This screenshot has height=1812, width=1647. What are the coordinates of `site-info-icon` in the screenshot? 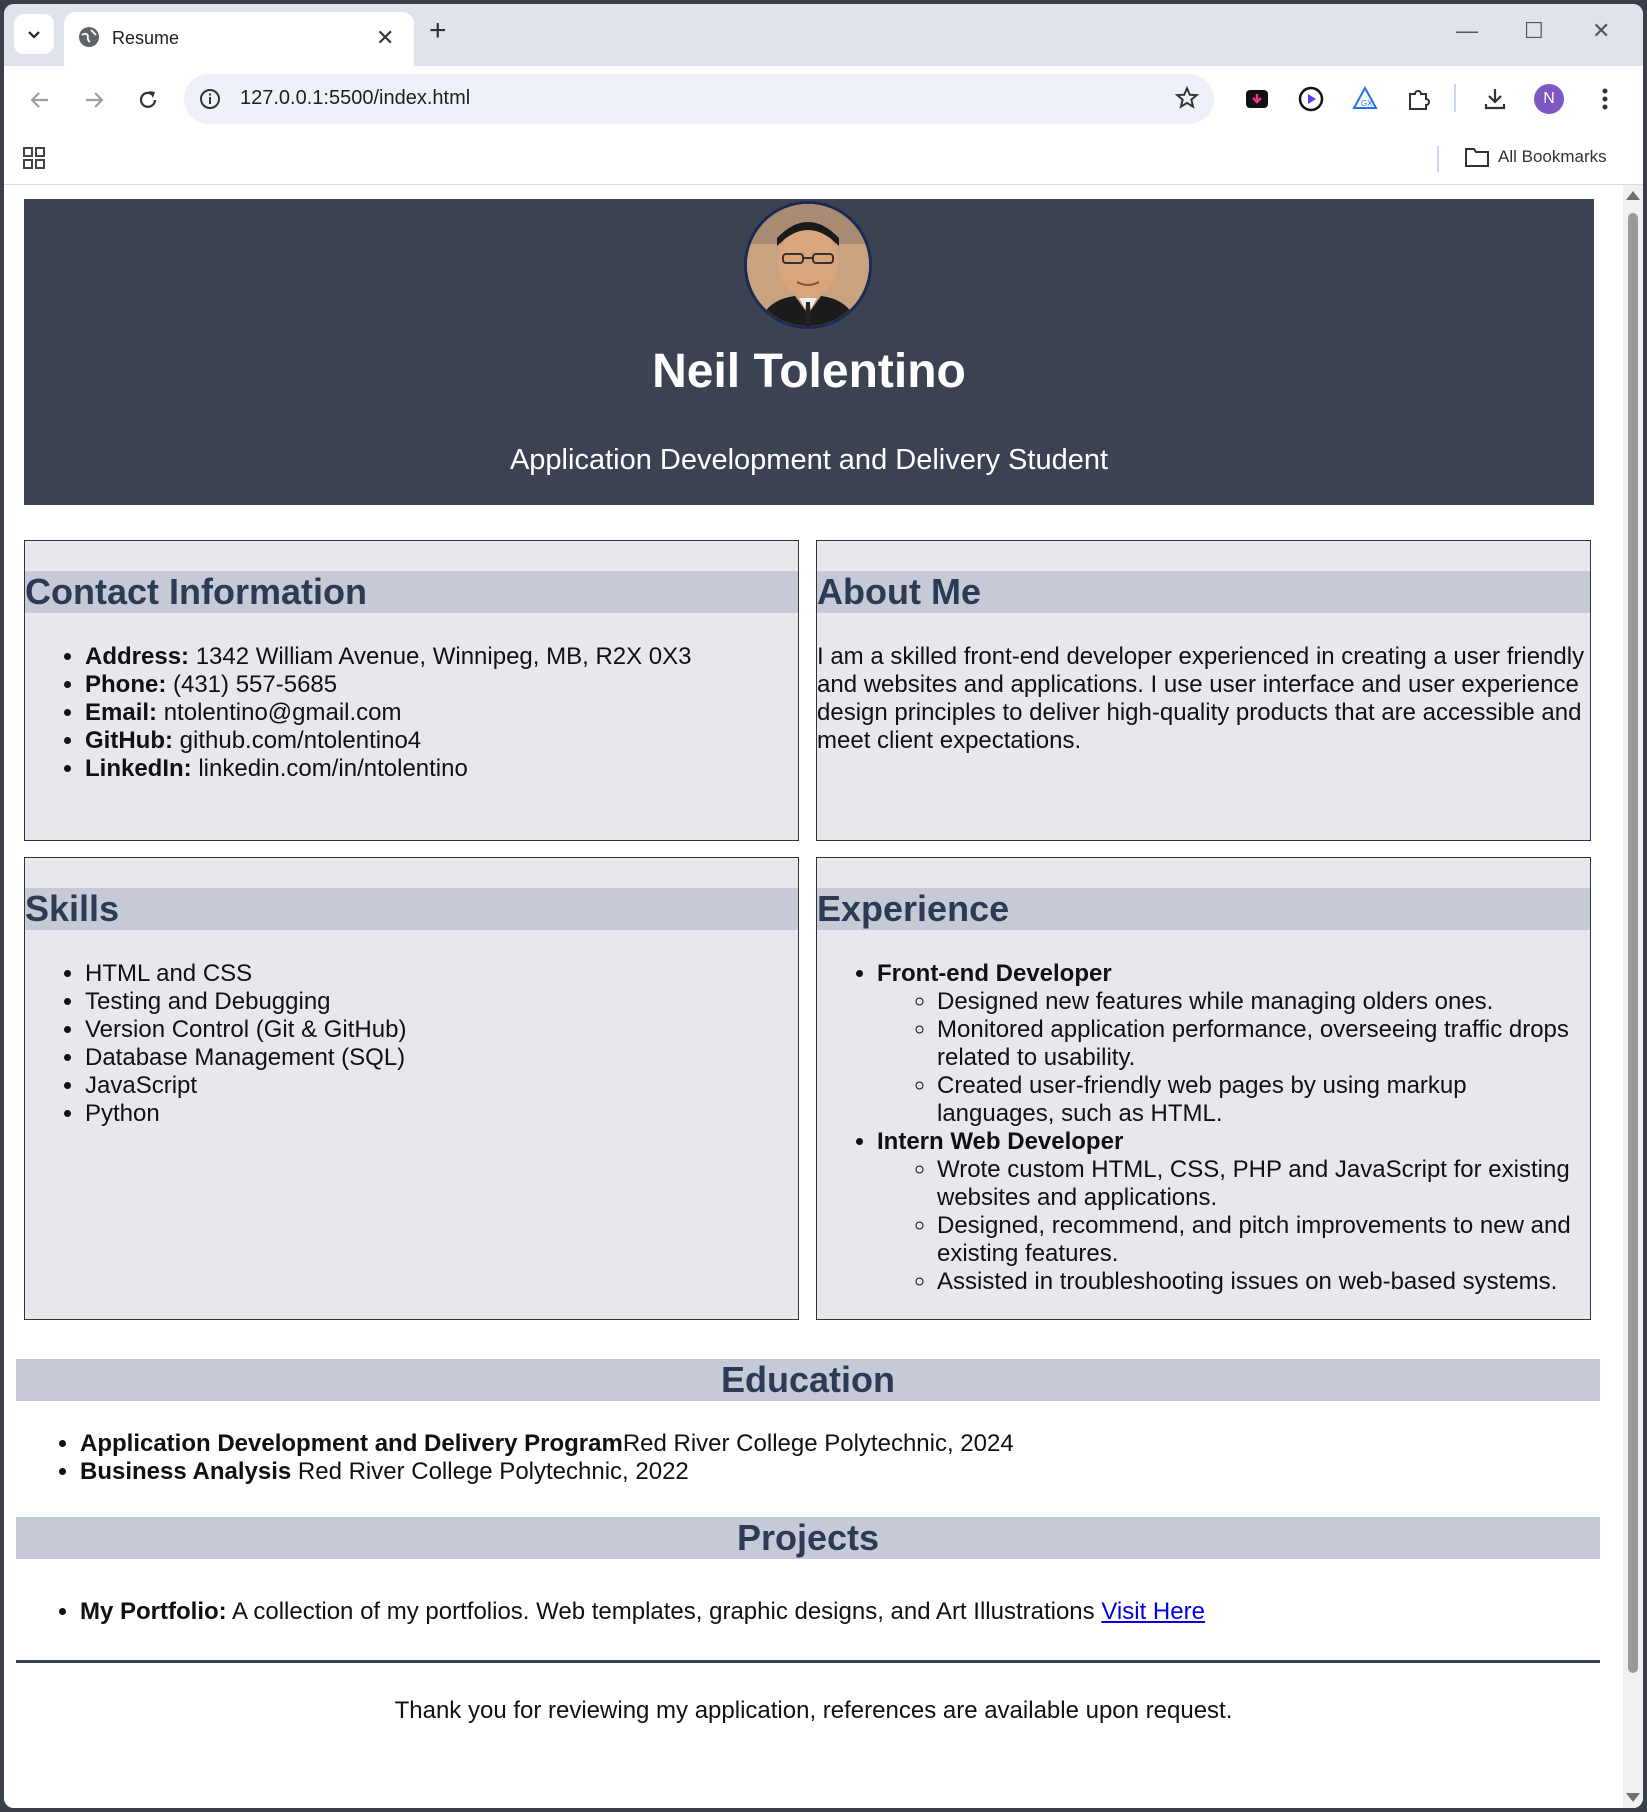 It's located at (210, 99).